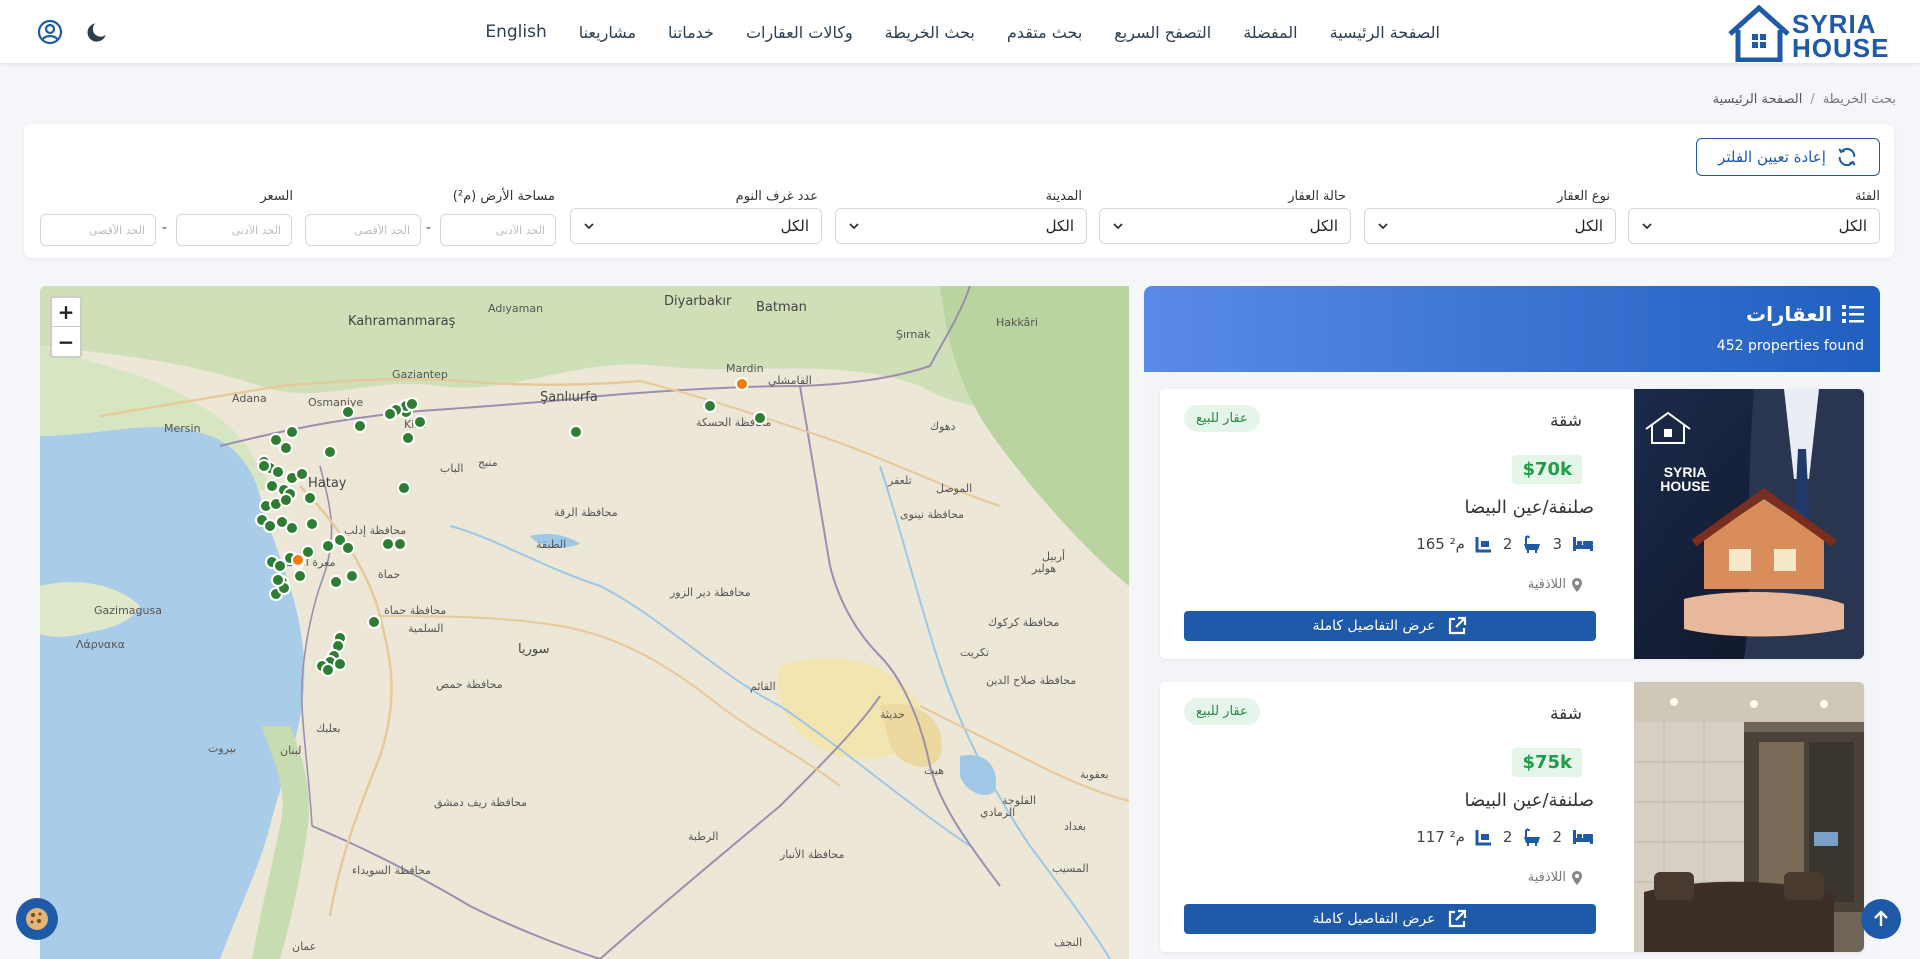  I want to click on sale-badge: عقار للبيع, so click(1222, 711).